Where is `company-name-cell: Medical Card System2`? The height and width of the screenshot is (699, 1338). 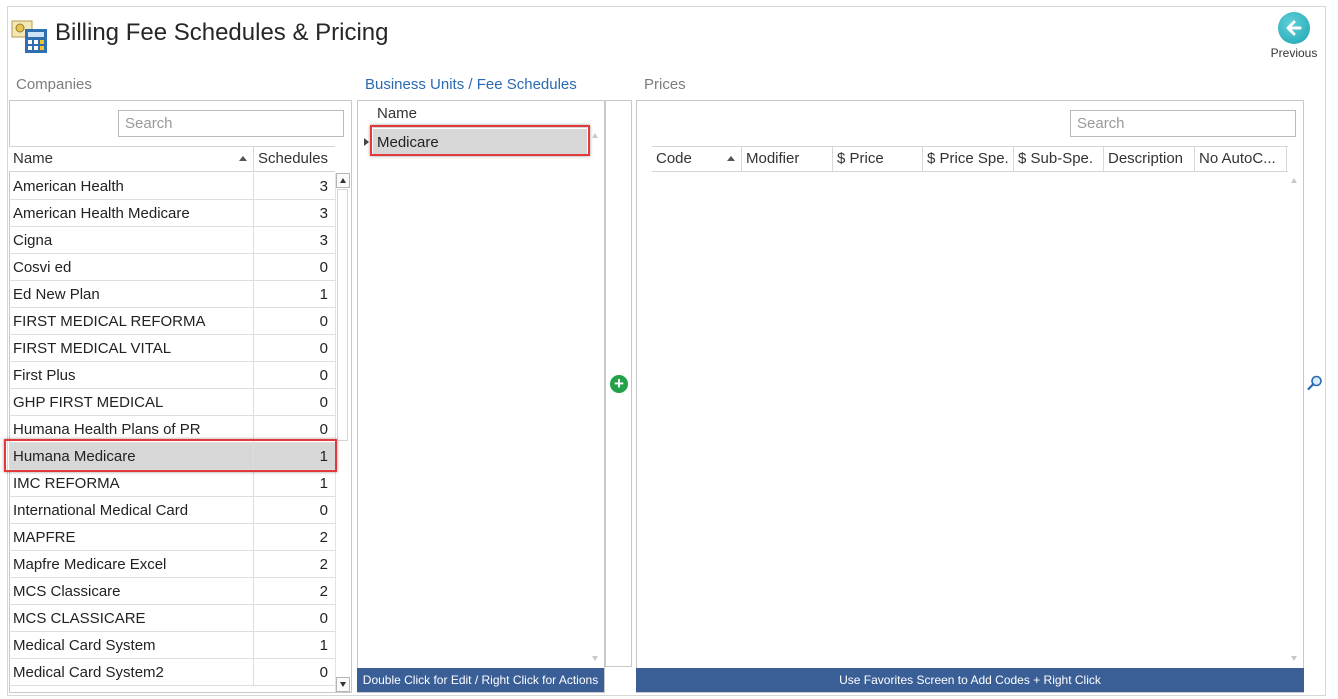 company-name-cell: Medical Card System2 is located at coordinates (131, 672).